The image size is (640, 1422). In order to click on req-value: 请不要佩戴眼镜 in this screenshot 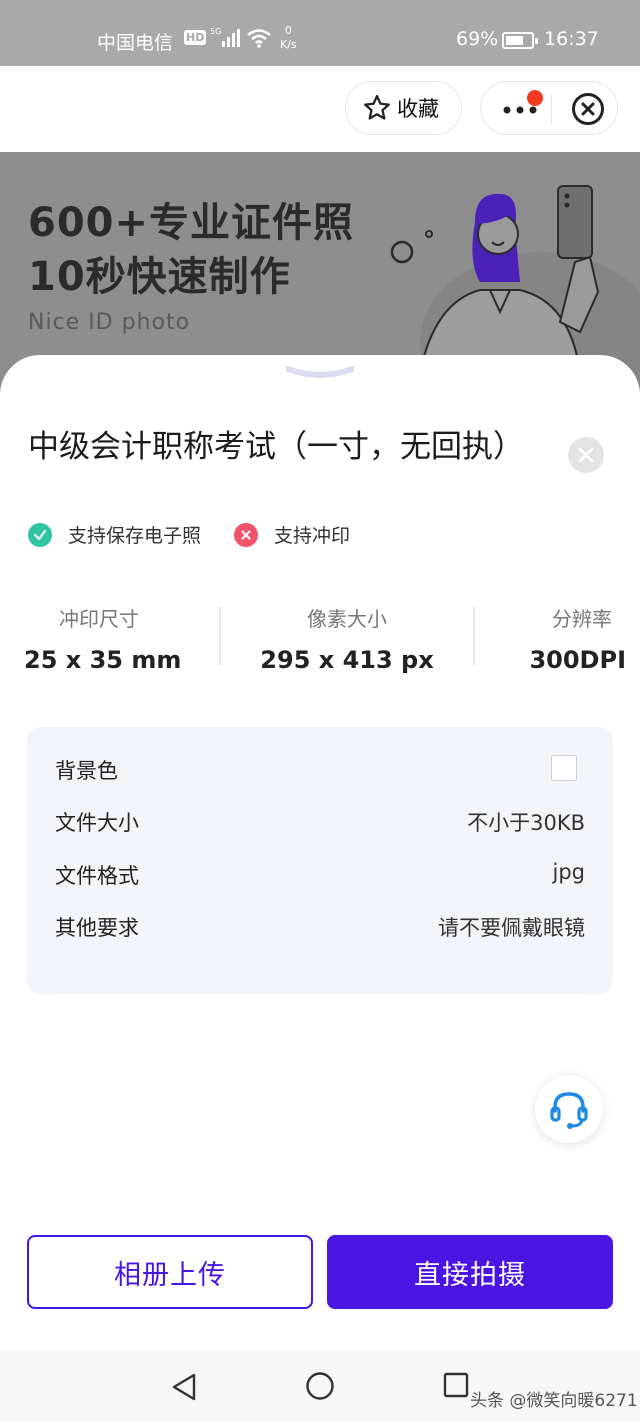, I will do `click(511, 928)`.